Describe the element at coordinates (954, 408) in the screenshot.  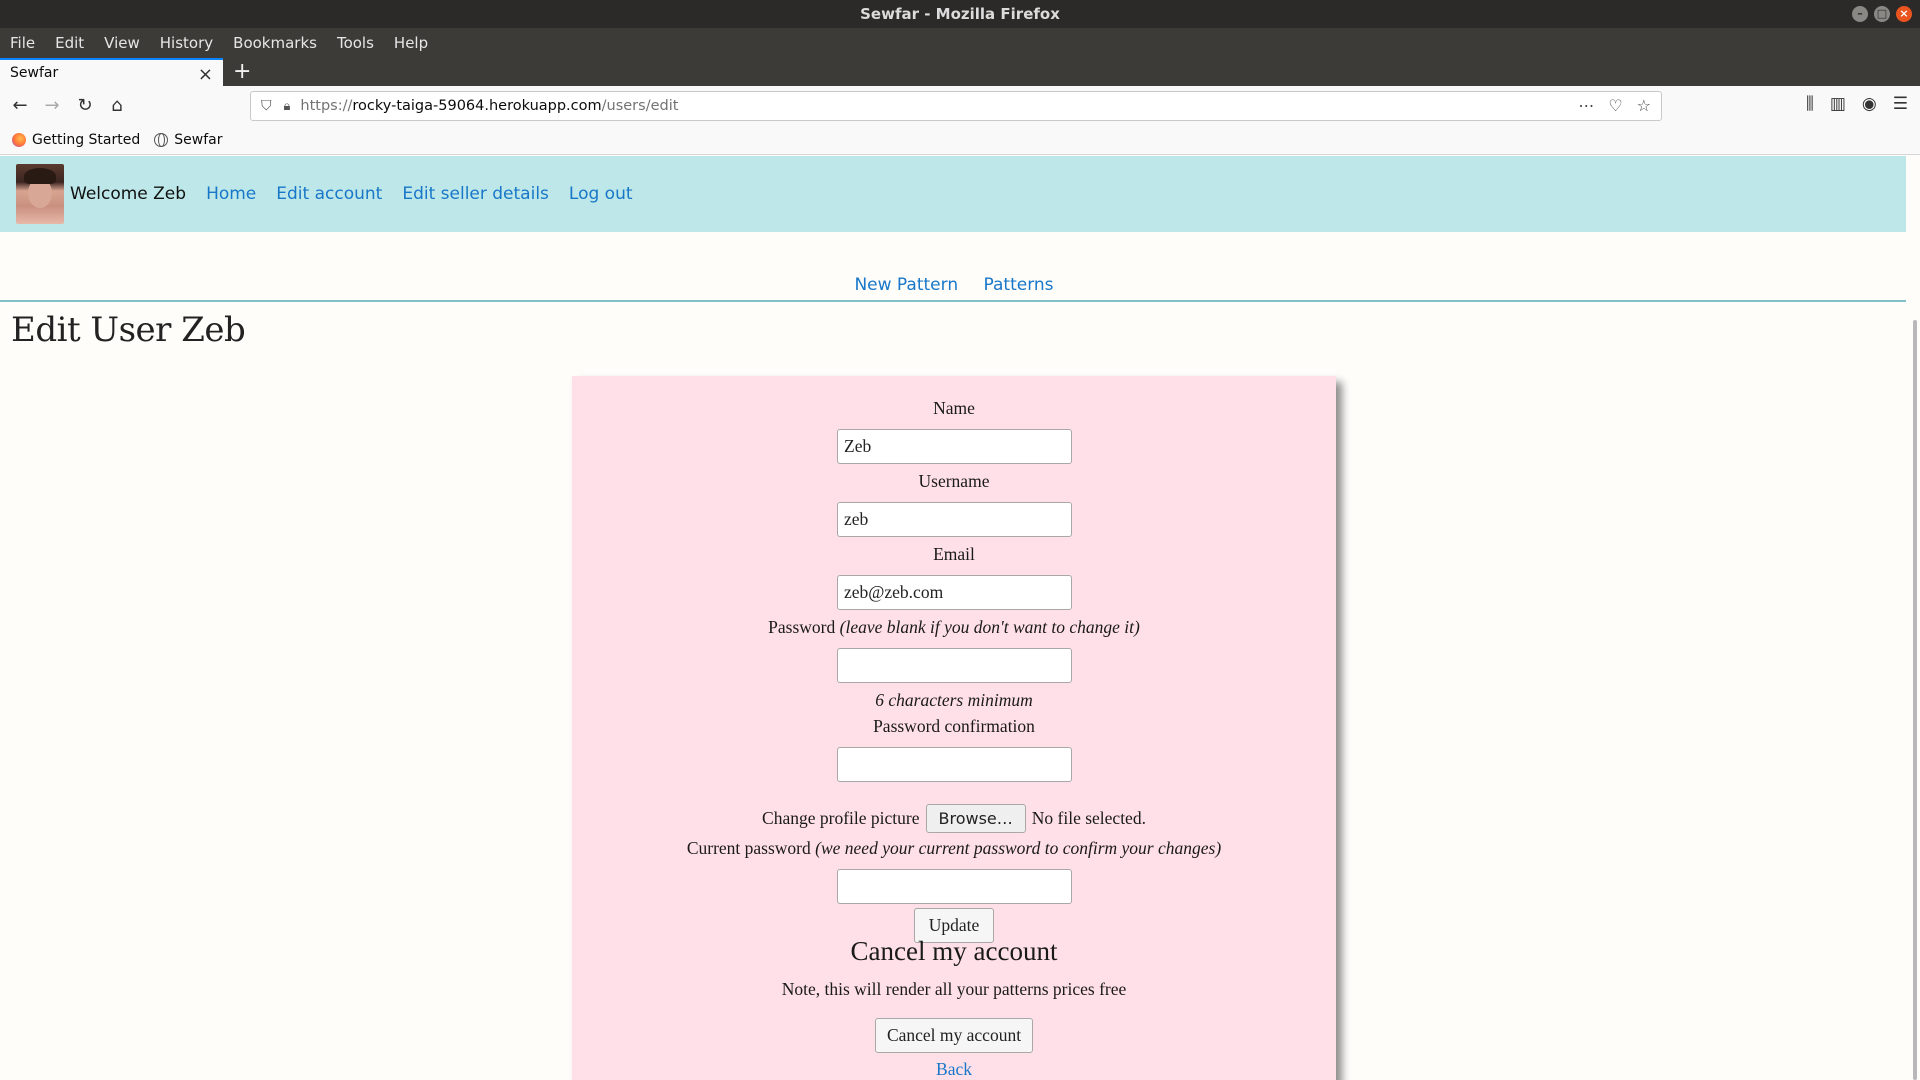
I see `name-label: Name` at that location.